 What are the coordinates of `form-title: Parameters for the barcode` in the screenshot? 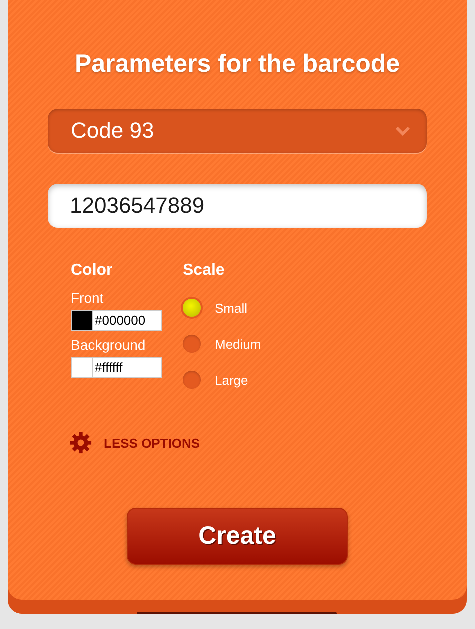 It's located at (238, 64).